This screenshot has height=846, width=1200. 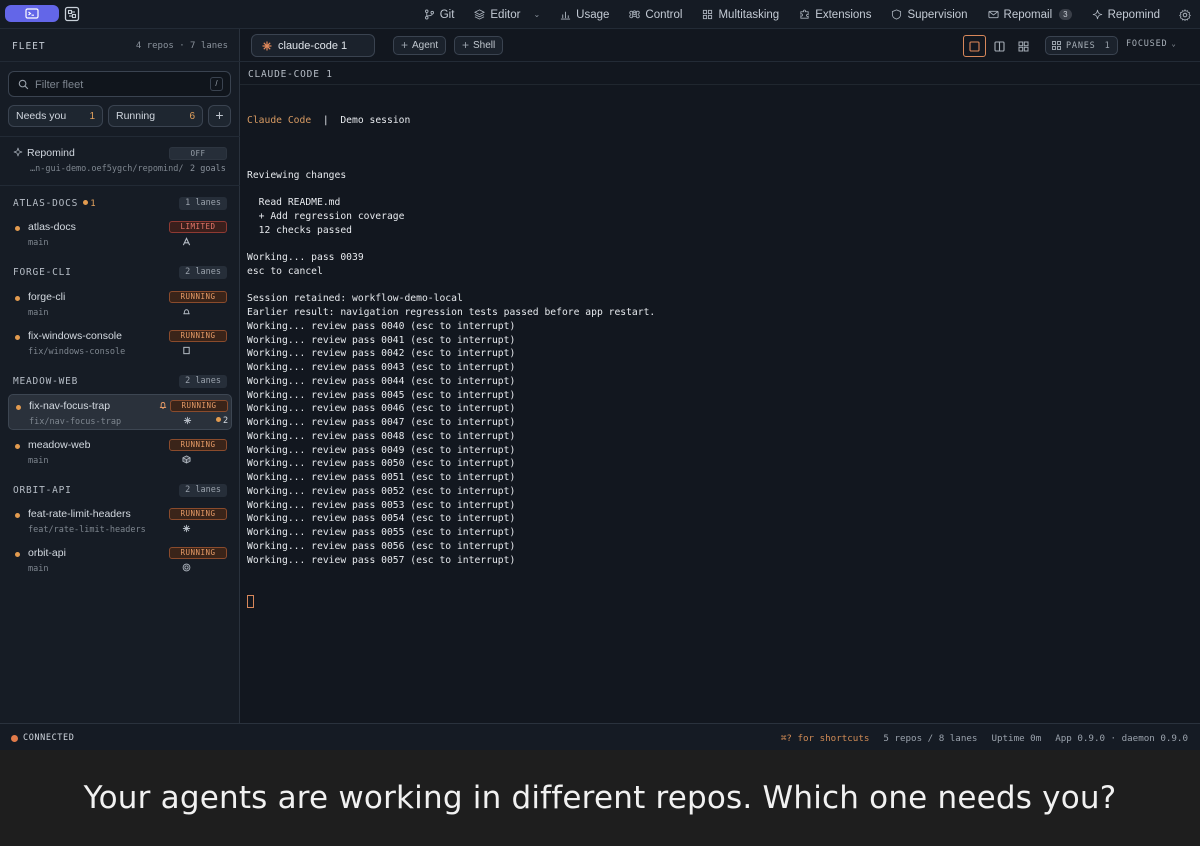 I want to click on filter-fleet-input, so click(x=115, y=84).